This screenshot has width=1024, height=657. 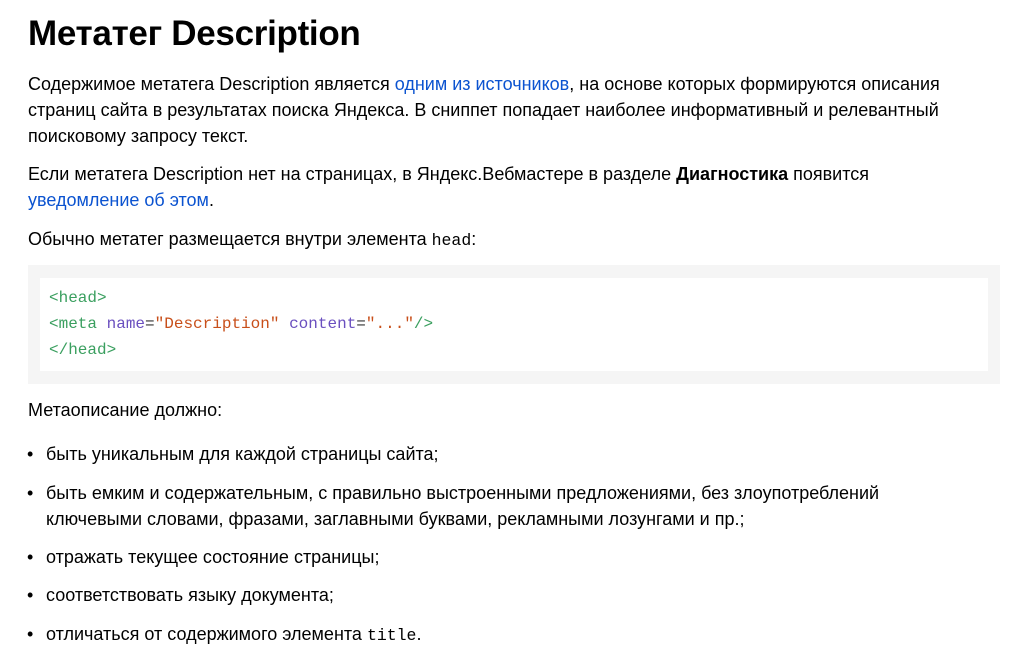 What do you see at coordinates (213, 557) in the screenshot?
I see `list-item-3: отражать текущее состояние страницы;` at bounding box center [213, 557].